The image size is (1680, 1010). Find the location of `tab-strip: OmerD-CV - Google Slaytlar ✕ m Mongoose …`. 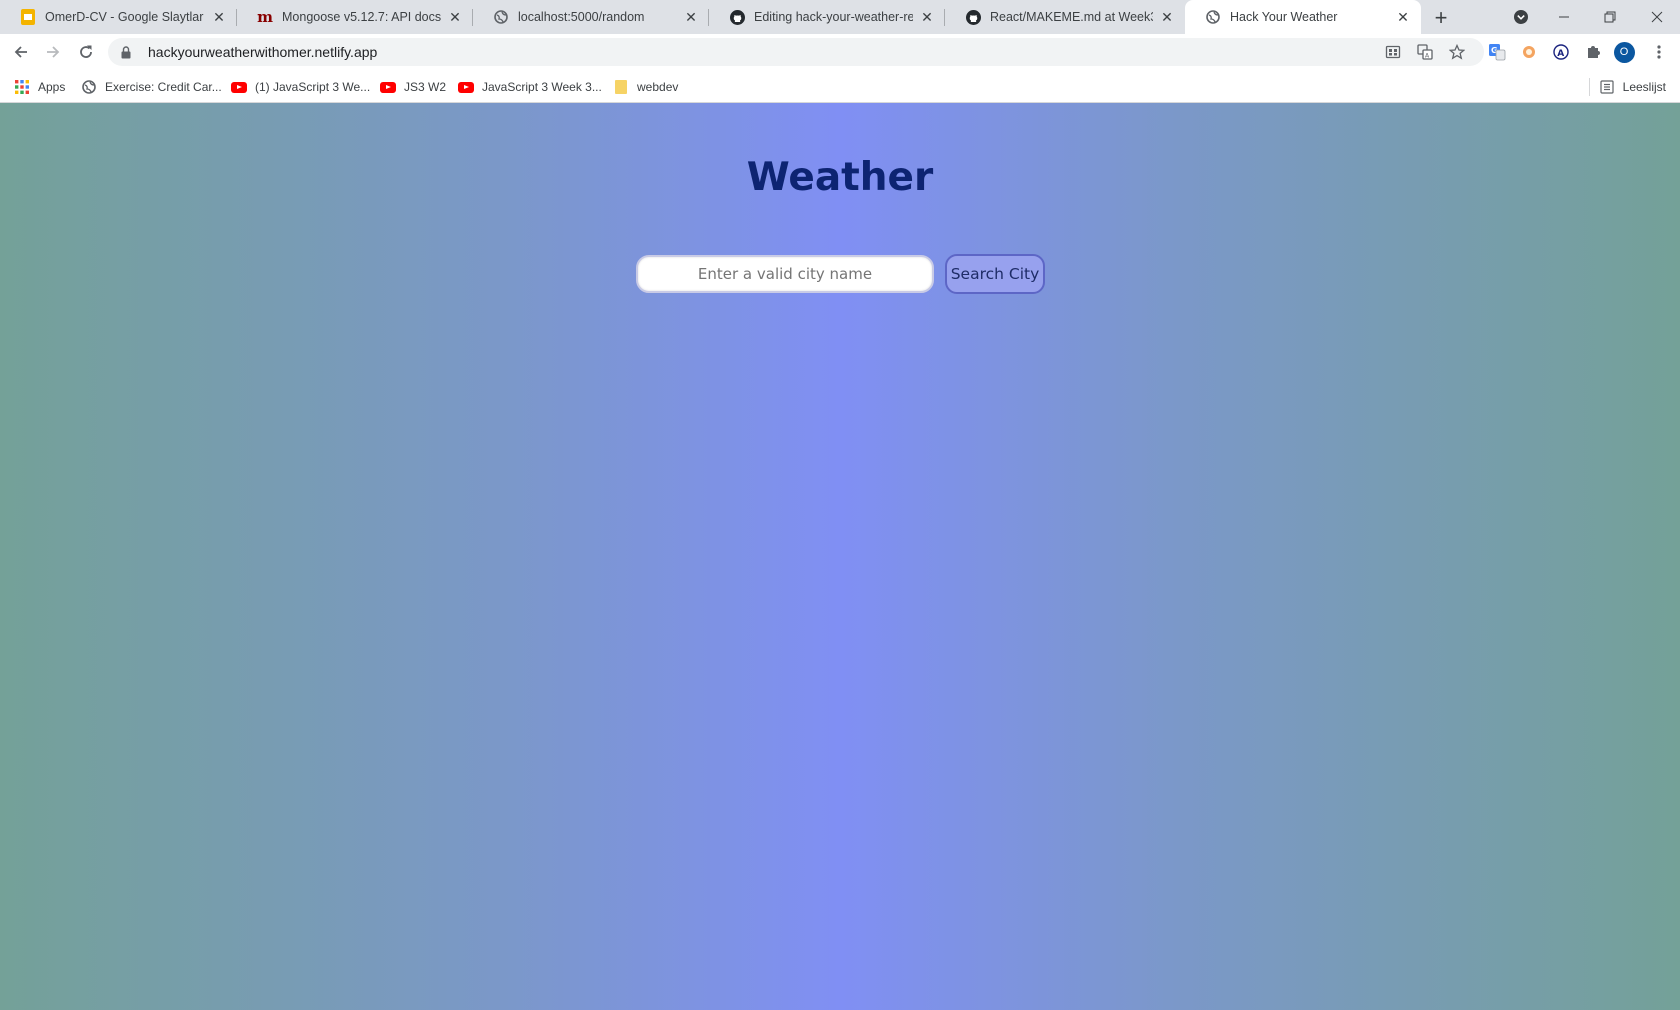

tab-strip: OmerD-CV - Google Slaytlar ✕ m Mongoose … is located at coordinates (840, 17).